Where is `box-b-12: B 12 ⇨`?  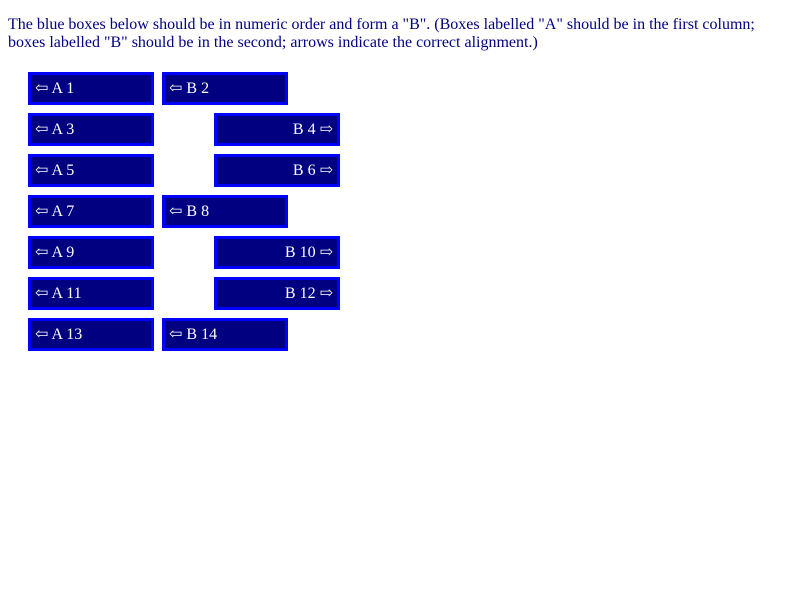
box-b-12: B 12 ⇨ is located at coordinates (277, 293).